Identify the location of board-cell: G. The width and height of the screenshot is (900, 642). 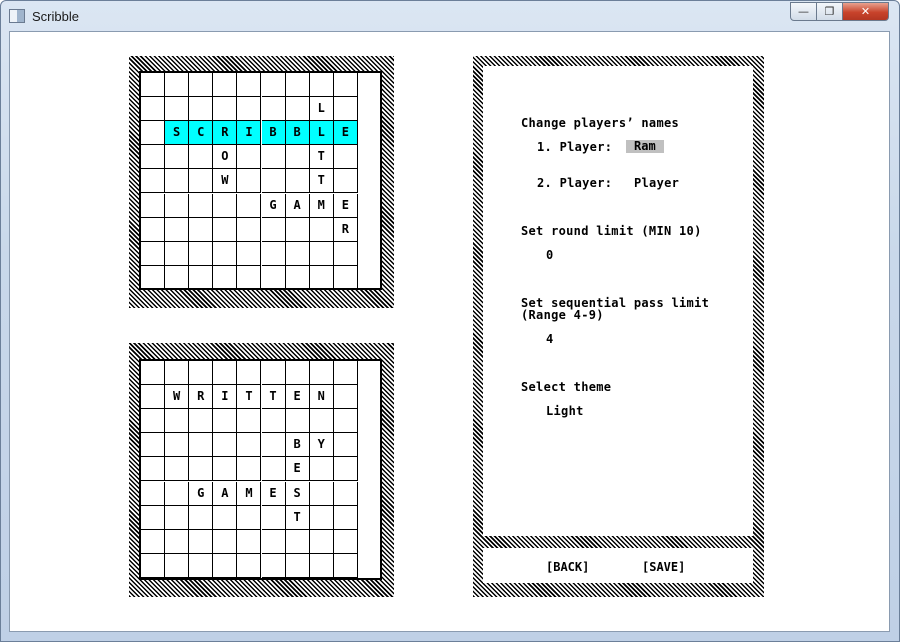
(273, 205).